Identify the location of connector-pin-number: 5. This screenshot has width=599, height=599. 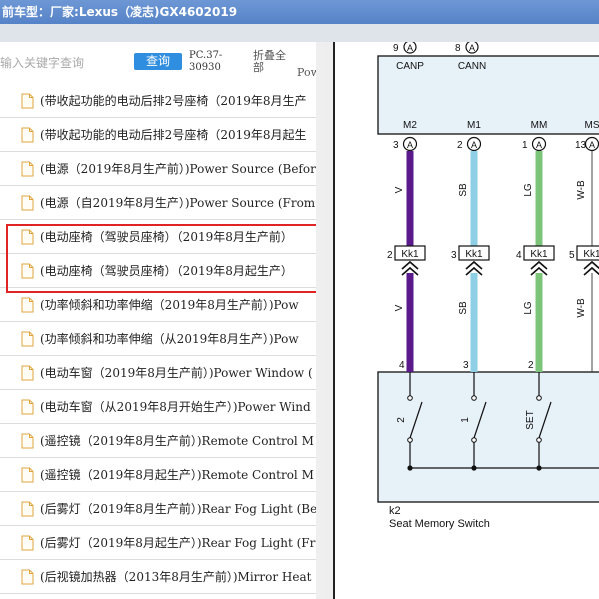
(572, 255).